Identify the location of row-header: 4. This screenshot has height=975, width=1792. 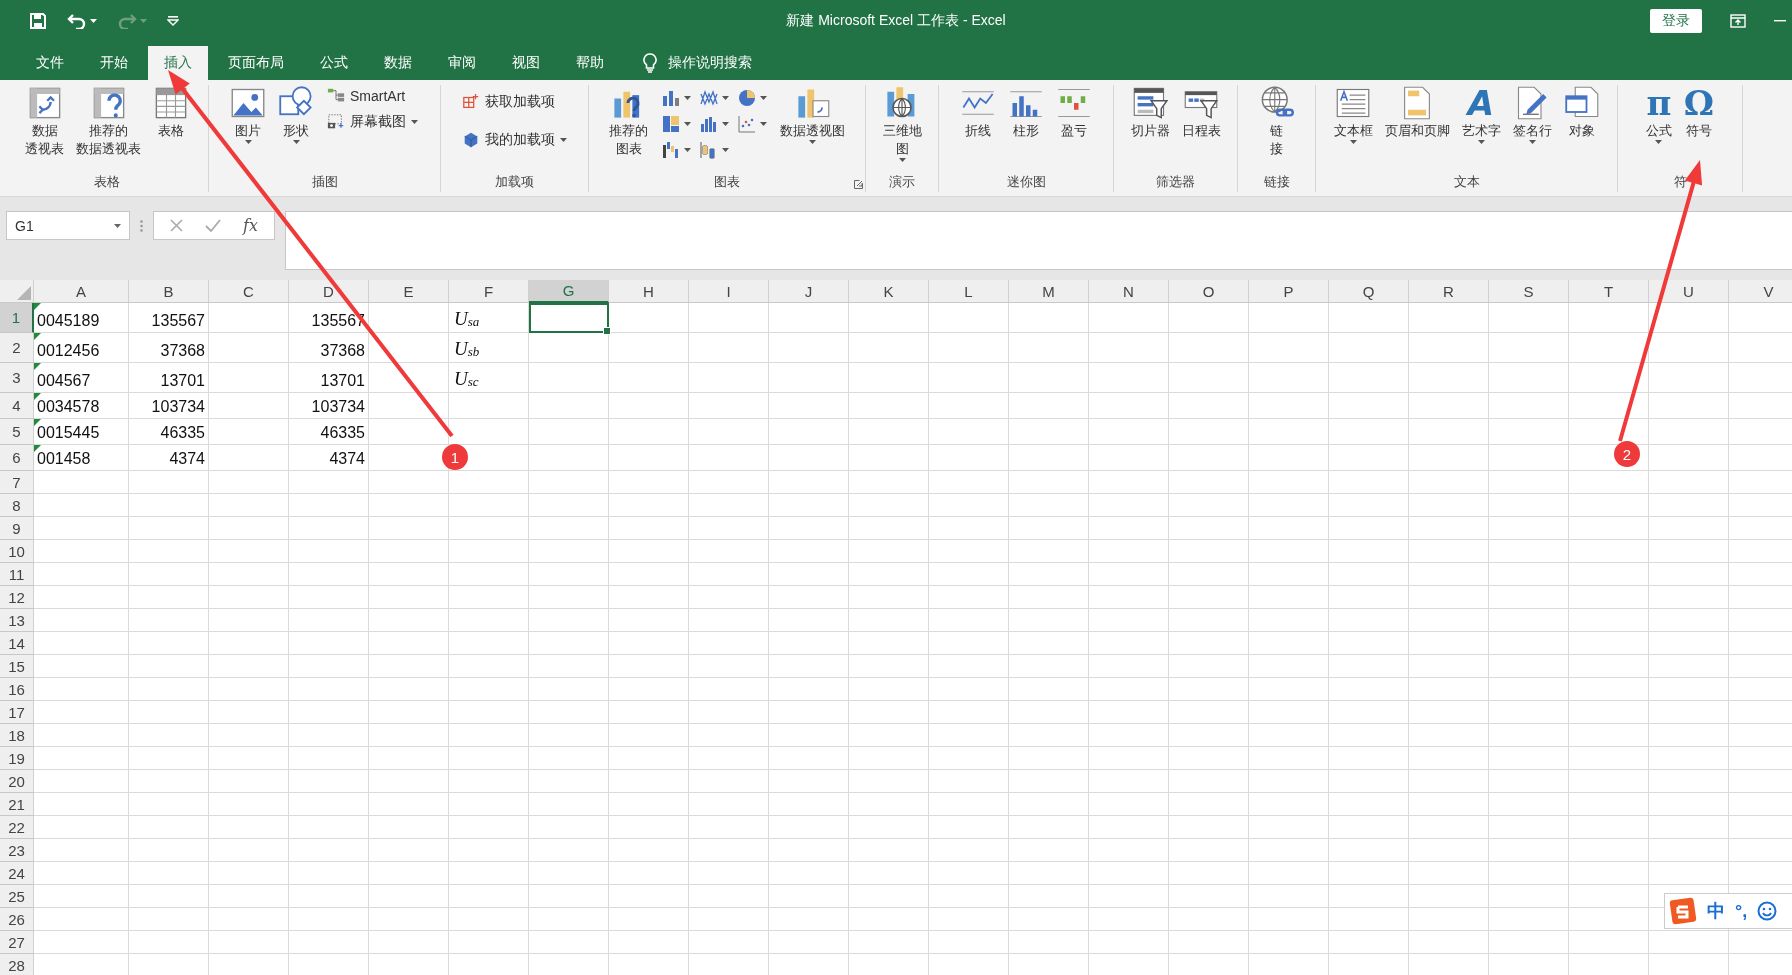
(17, 406).